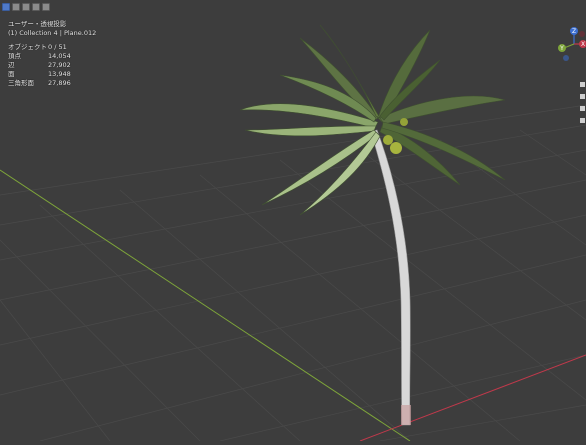 The height and width of the screenshot is (445, 586). What do you see at coordinates (59, 74) in the screenshot?
I see `stat-value: 13,948` at bounding box center [59, 74].